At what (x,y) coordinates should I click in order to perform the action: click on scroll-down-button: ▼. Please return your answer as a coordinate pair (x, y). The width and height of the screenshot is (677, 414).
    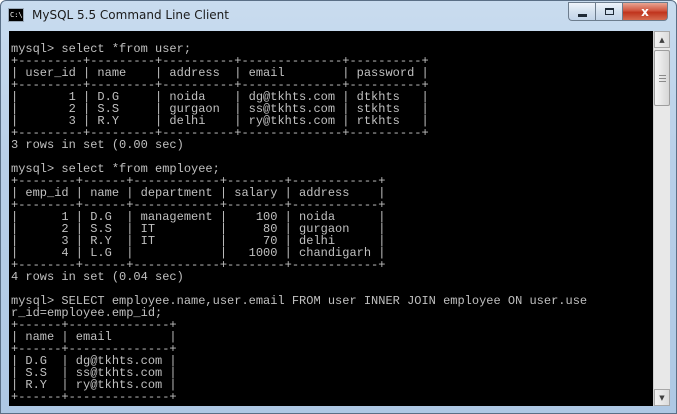
    Looking at the image, I should click on (662, 397).